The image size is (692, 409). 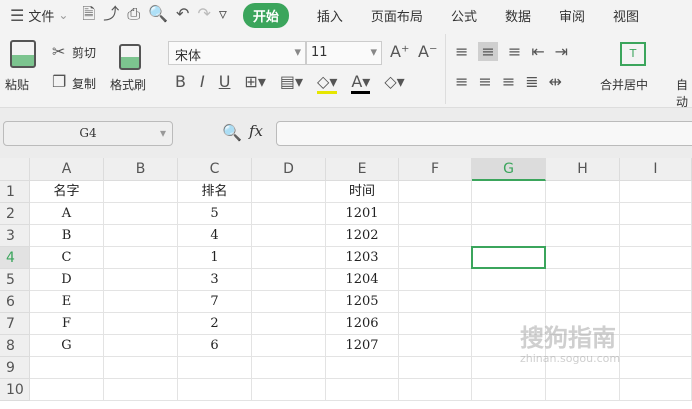 I want to click on cell-H10, so click(x=583, y=390).